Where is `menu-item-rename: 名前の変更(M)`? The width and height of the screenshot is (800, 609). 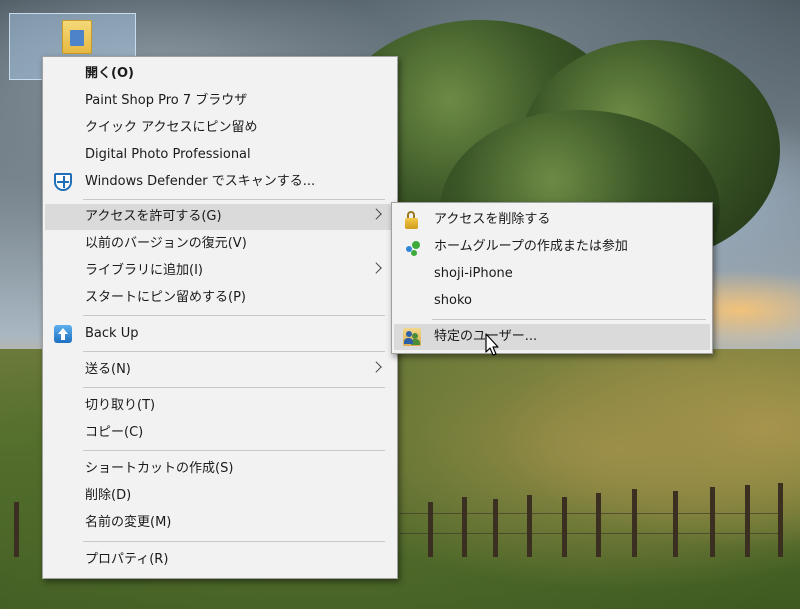 menu-item-rename: 名前の変更(M) is located at coordinates (220, 523).